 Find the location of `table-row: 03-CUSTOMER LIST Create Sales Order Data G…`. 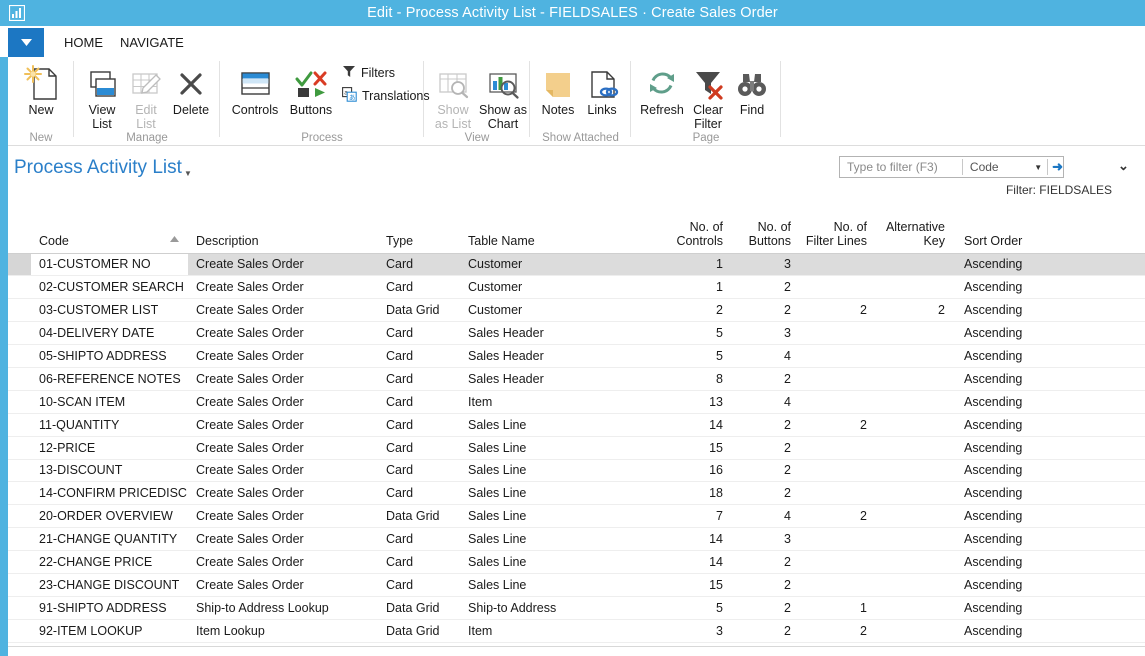

table-row: 03-CUSTOMER LIST Create Sales Order Data G… is located at coordinates (576, 310).